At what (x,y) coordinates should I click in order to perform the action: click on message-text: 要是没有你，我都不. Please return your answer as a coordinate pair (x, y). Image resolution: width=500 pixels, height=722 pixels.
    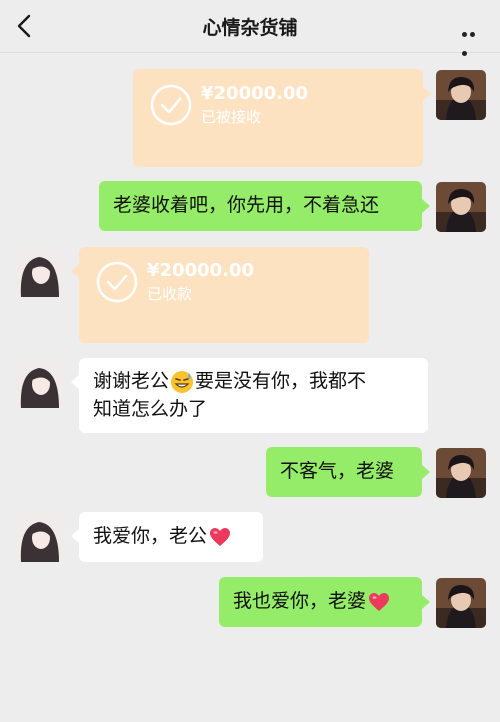
    Looking at the image, I should click on (281, 381).